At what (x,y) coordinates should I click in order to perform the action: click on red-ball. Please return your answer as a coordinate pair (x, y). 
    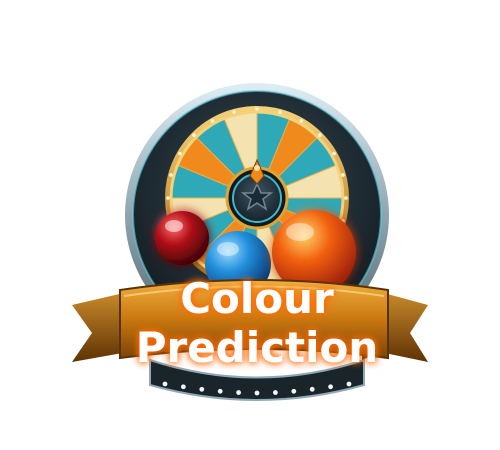
    Looking at the image, I should click on (182, 238).